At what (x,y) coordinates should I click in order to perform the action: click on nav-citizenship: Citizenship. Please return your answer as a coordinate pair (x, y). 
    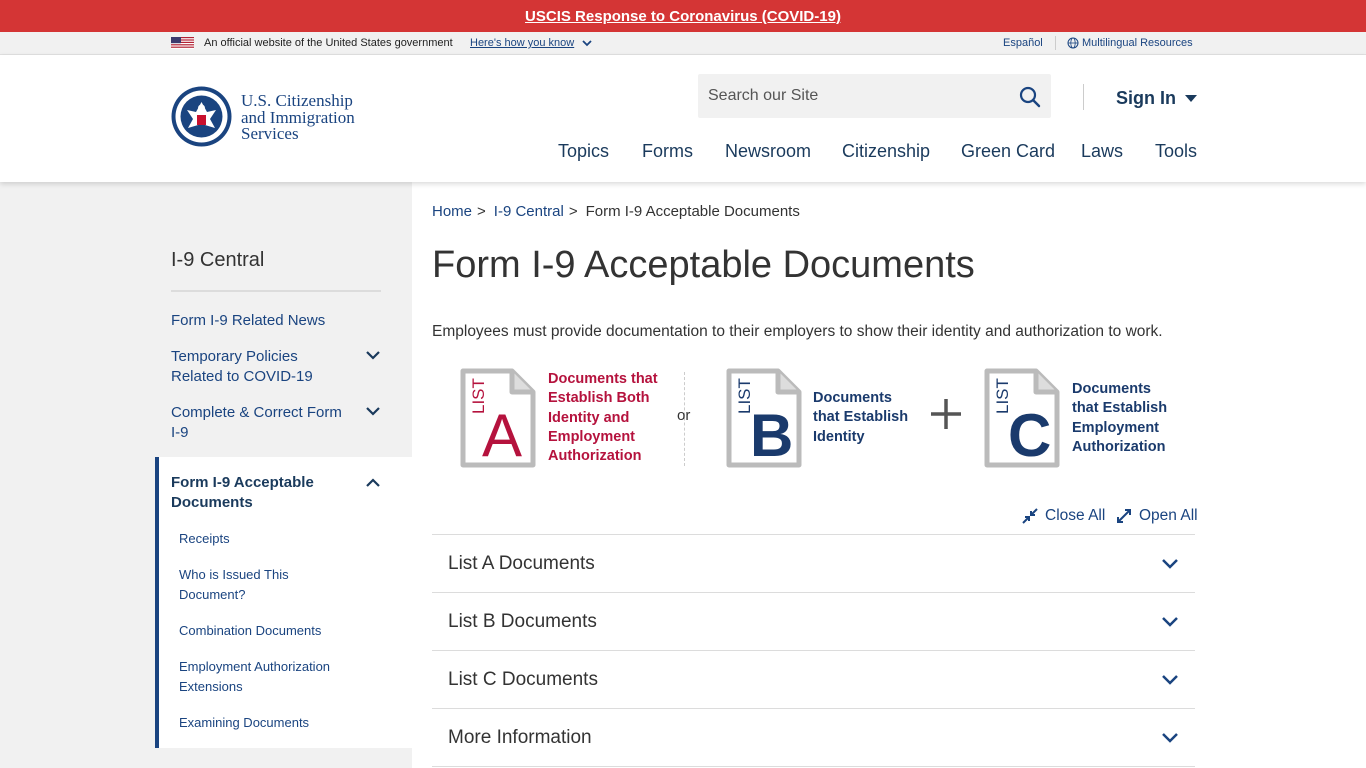
    Looking at the image, I should click on (886, 151).